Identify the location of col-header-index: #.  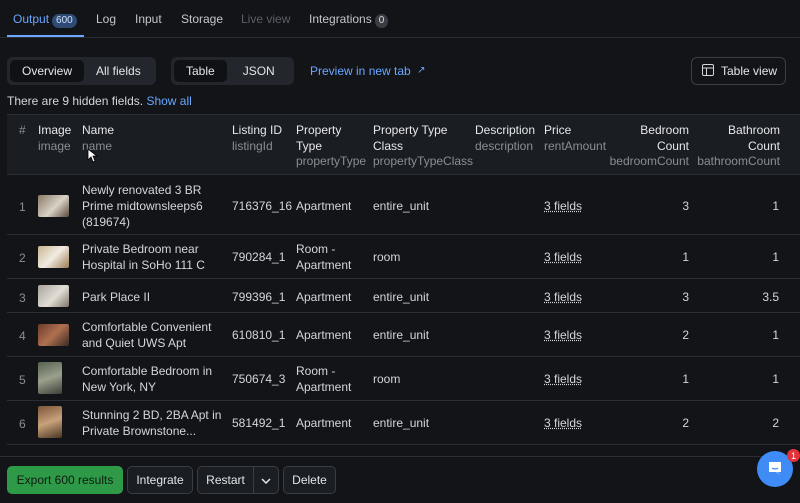
(22, 130).